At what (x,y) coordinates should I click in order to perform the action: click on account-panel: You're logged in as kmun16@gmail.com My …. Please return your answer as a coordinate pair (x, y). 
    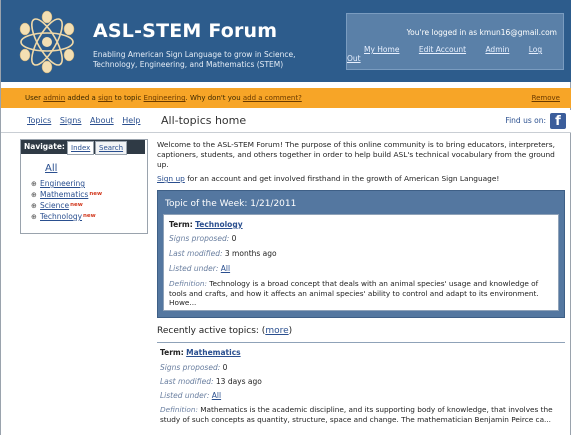
    Looking at the image, I should click on (455, 41).